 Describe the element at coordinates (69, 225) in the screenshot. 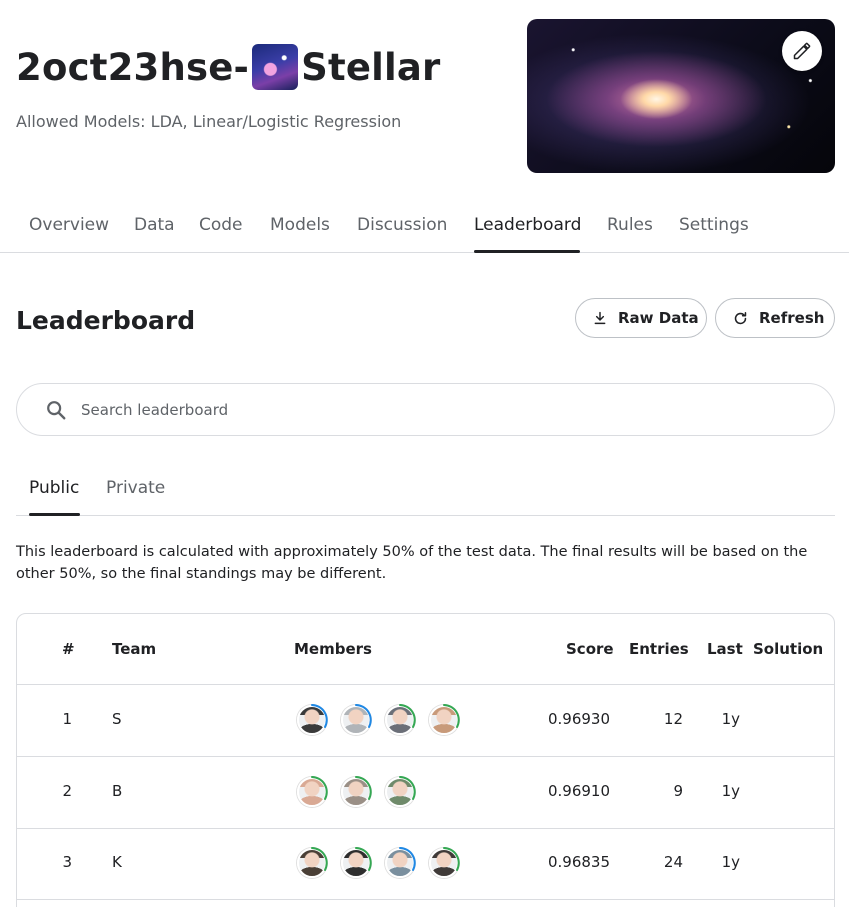

I see `tab-overview: Overview` at that location.